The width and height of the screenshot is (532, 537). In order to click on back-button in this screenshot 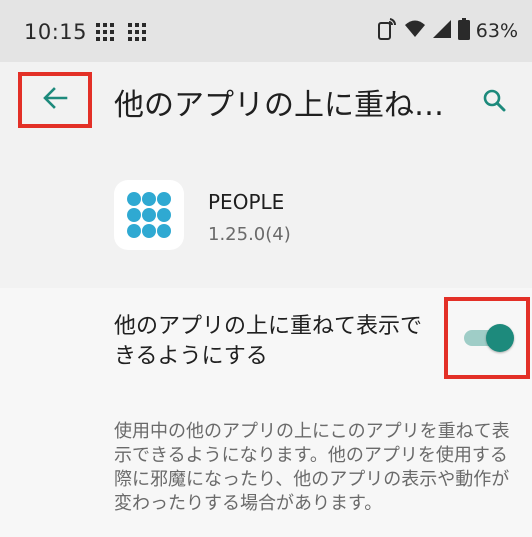, I will do `click(55, 100)`.